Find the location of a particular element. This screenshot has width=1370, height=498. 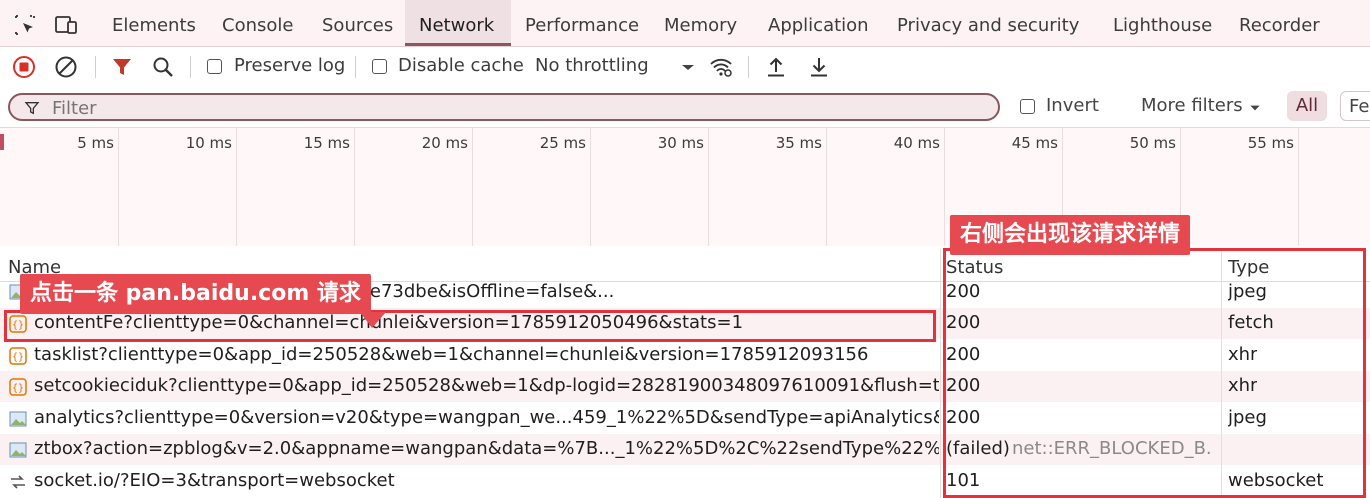

timeline-tick-label: 45 ms is located at coordinates (1034, 143).